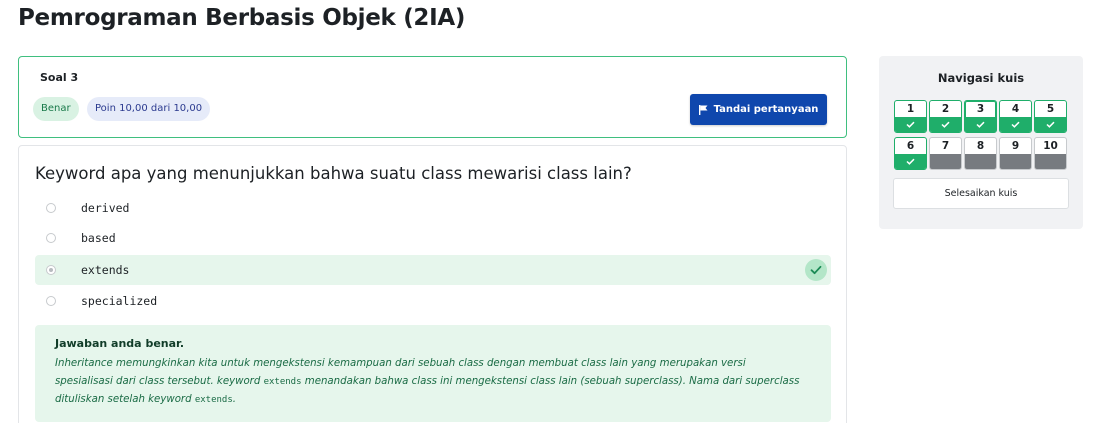  Describe the element at coordinates (766, 109) in the screenshot. I see `flag-question-label: Tandai pertanyaan` at that location.